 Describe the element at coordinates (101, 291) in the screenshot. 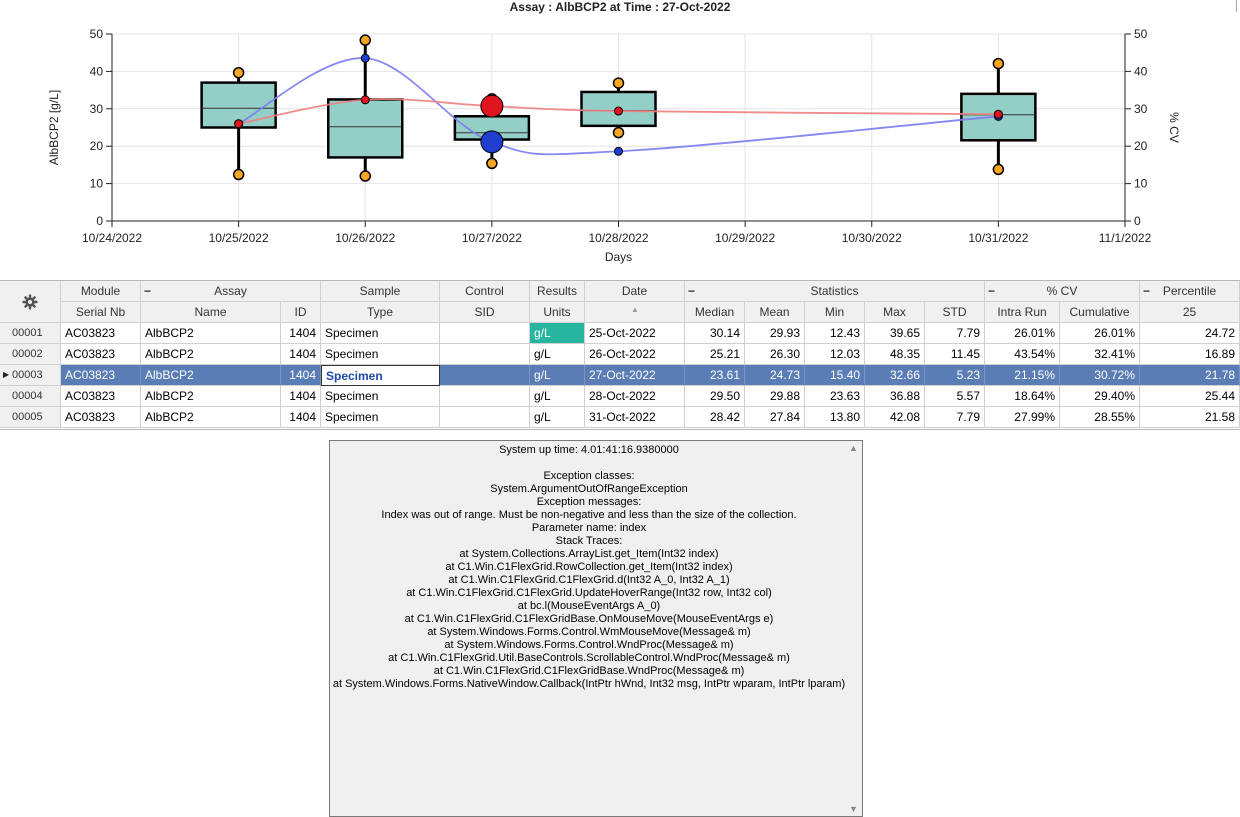

I see `group-header-module: Module` at that location.